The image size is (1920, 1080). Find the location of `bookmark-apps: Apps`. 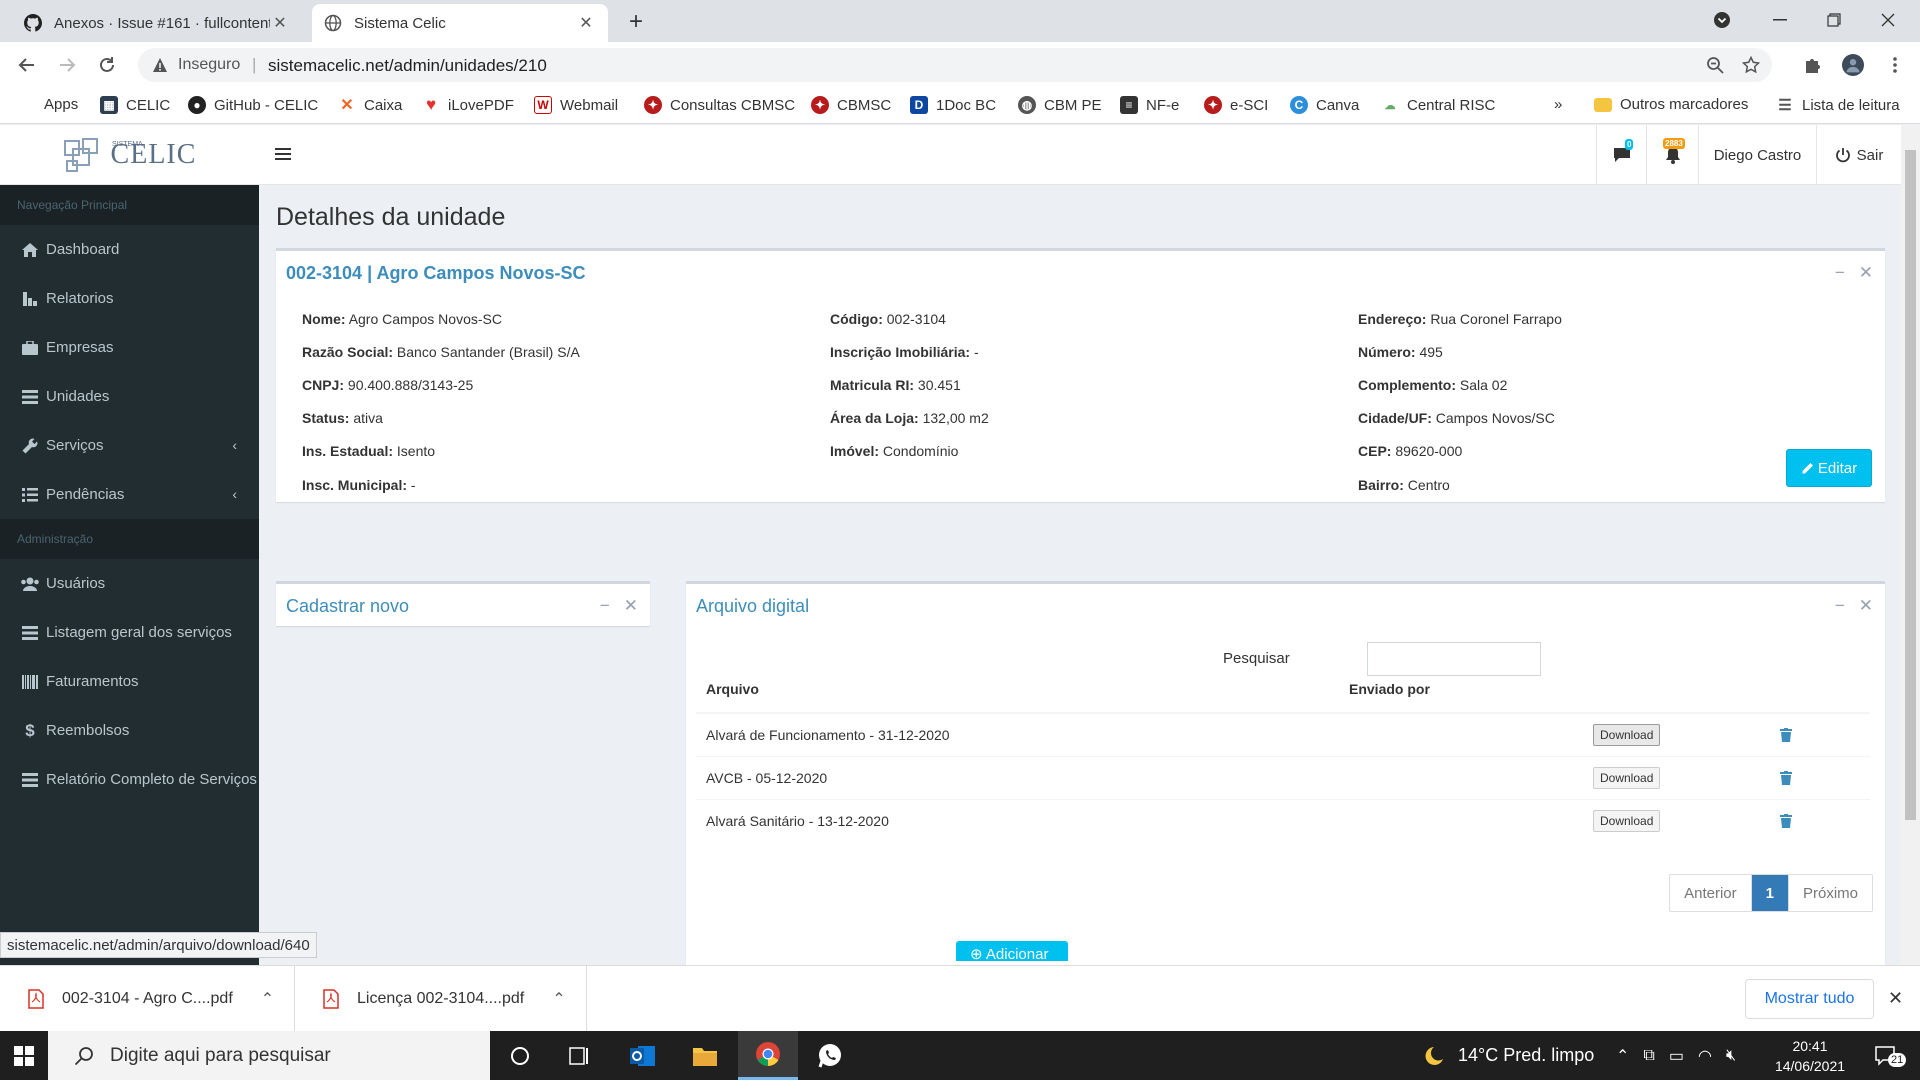

bookmark-apps: Apps is located at coordinates (49, 104).